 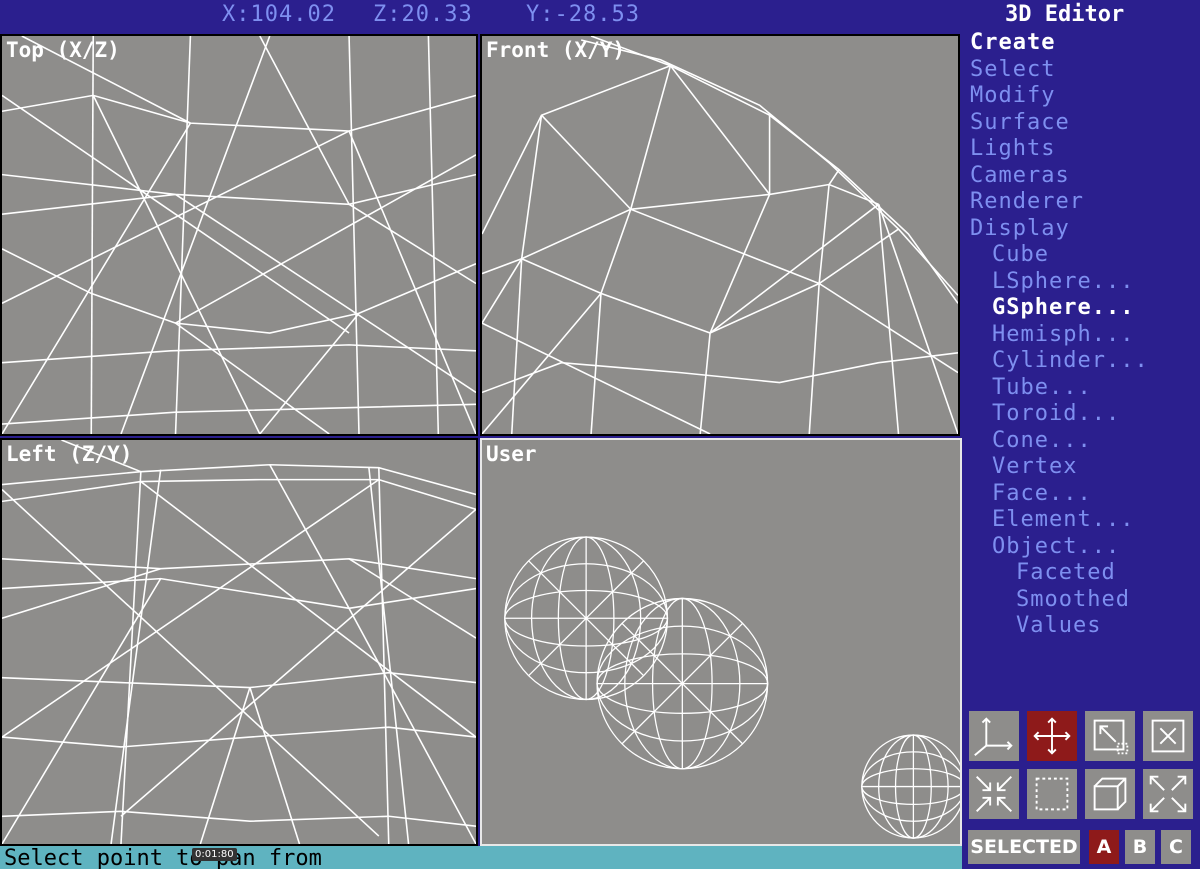 I want to click on pan-tool-button, so click(x=1052, y=736).